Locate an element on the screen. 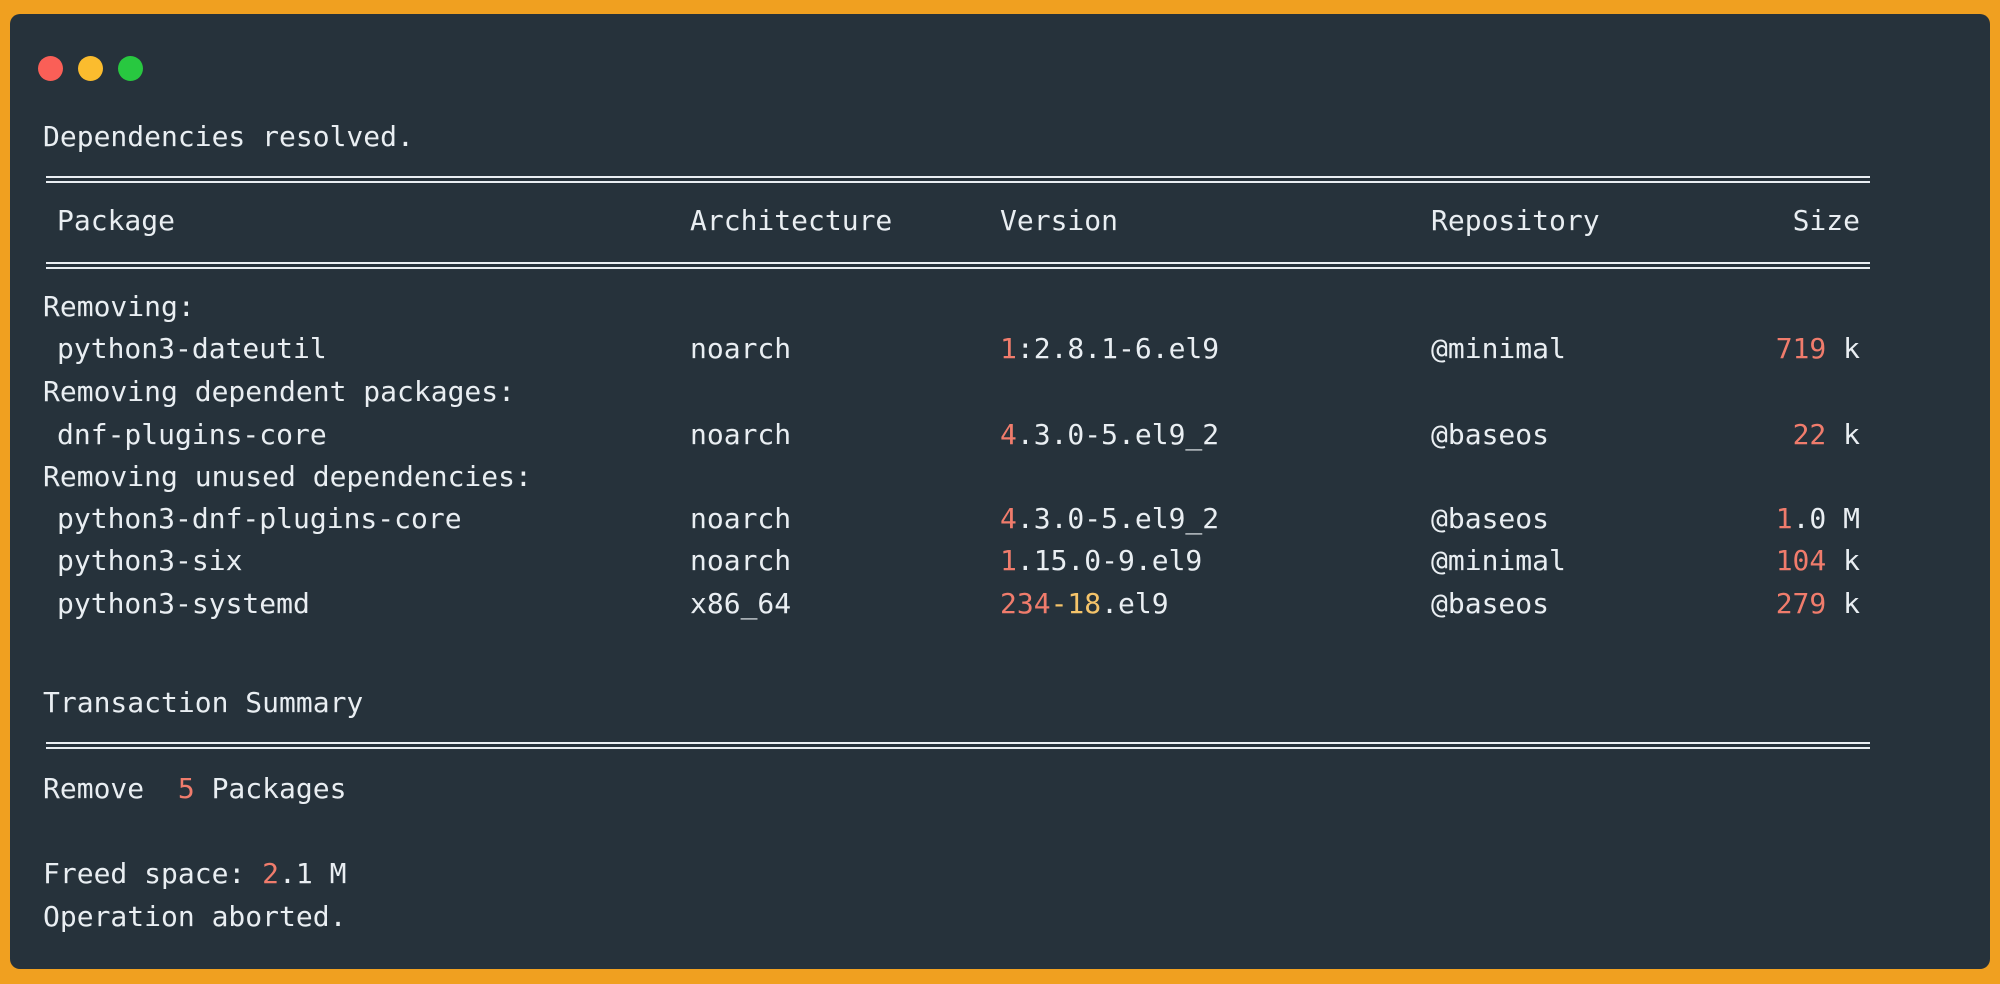 The width and height of the screenshot is (2000, 984). deps-resolved-line: Dependencies resolved. is located at coordinates (228, 136).